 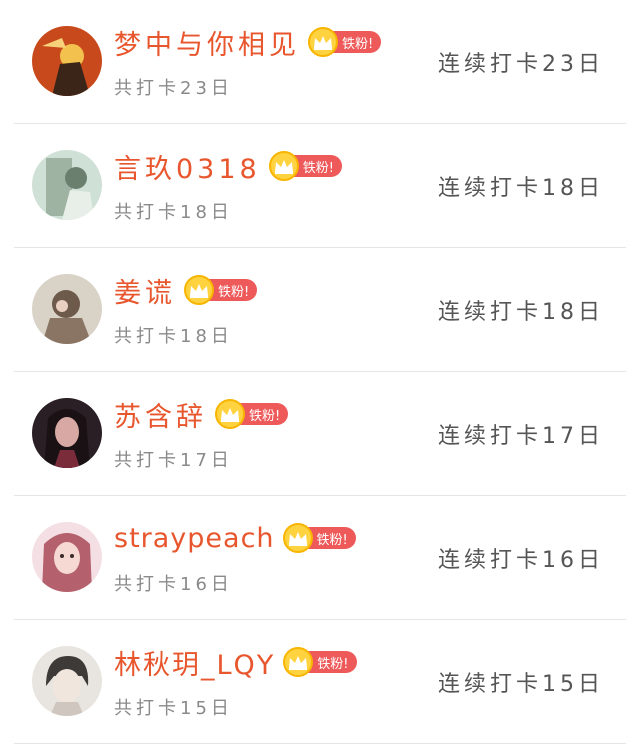 I want to click on streak-checkins: 连续打卡23日, so click(x=521, y=64).